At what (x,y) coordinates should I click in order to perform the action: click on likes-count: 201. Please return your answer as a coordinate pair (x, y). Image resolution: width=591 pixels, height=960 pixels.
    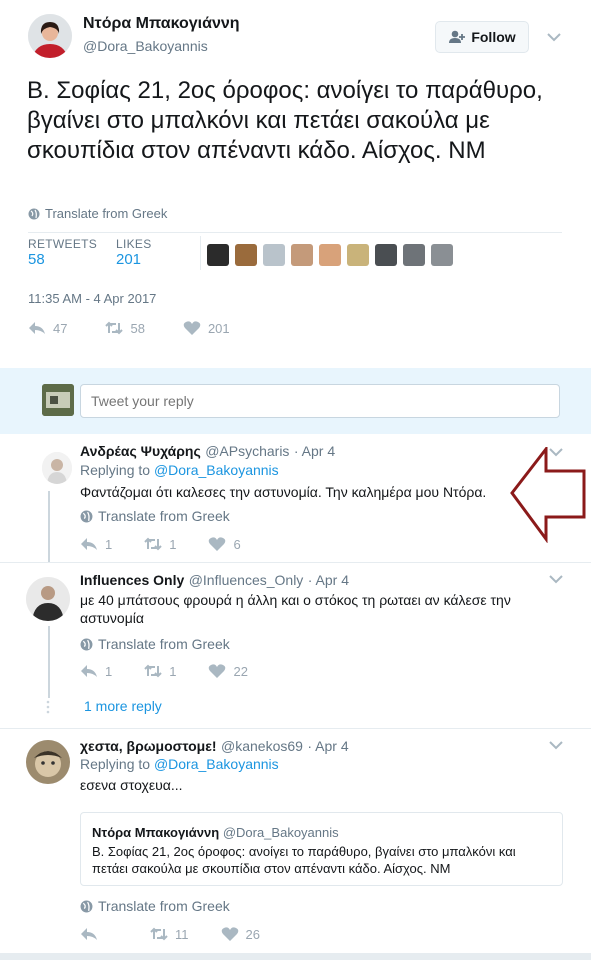
    Looking at the image, I should click on (129, 259).